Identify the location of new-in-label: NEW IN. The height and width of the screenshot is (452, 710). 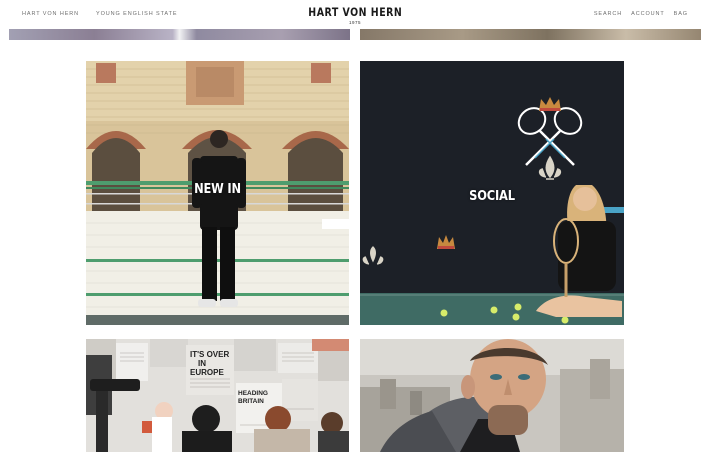
(217, 189).